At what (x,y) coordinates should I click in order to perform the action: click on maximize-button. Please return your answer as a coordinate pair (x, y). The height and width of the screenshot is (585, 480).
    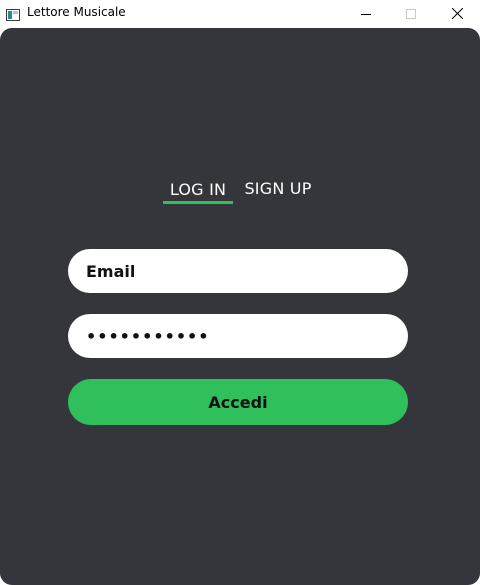
    Looking at the image, I should click on (411, 13).